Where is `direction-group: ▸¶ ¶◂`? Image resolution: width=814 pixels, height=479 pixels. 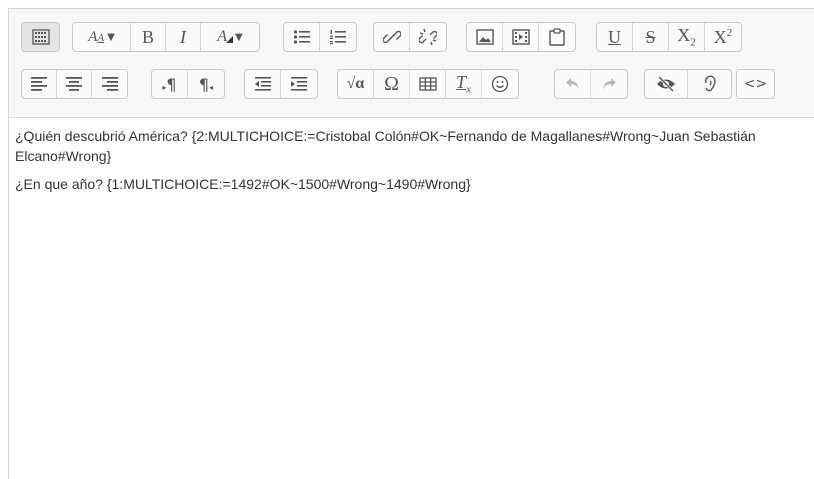
direction-group: ▸¶ ¶◂ is located at coordinates (188, 84).